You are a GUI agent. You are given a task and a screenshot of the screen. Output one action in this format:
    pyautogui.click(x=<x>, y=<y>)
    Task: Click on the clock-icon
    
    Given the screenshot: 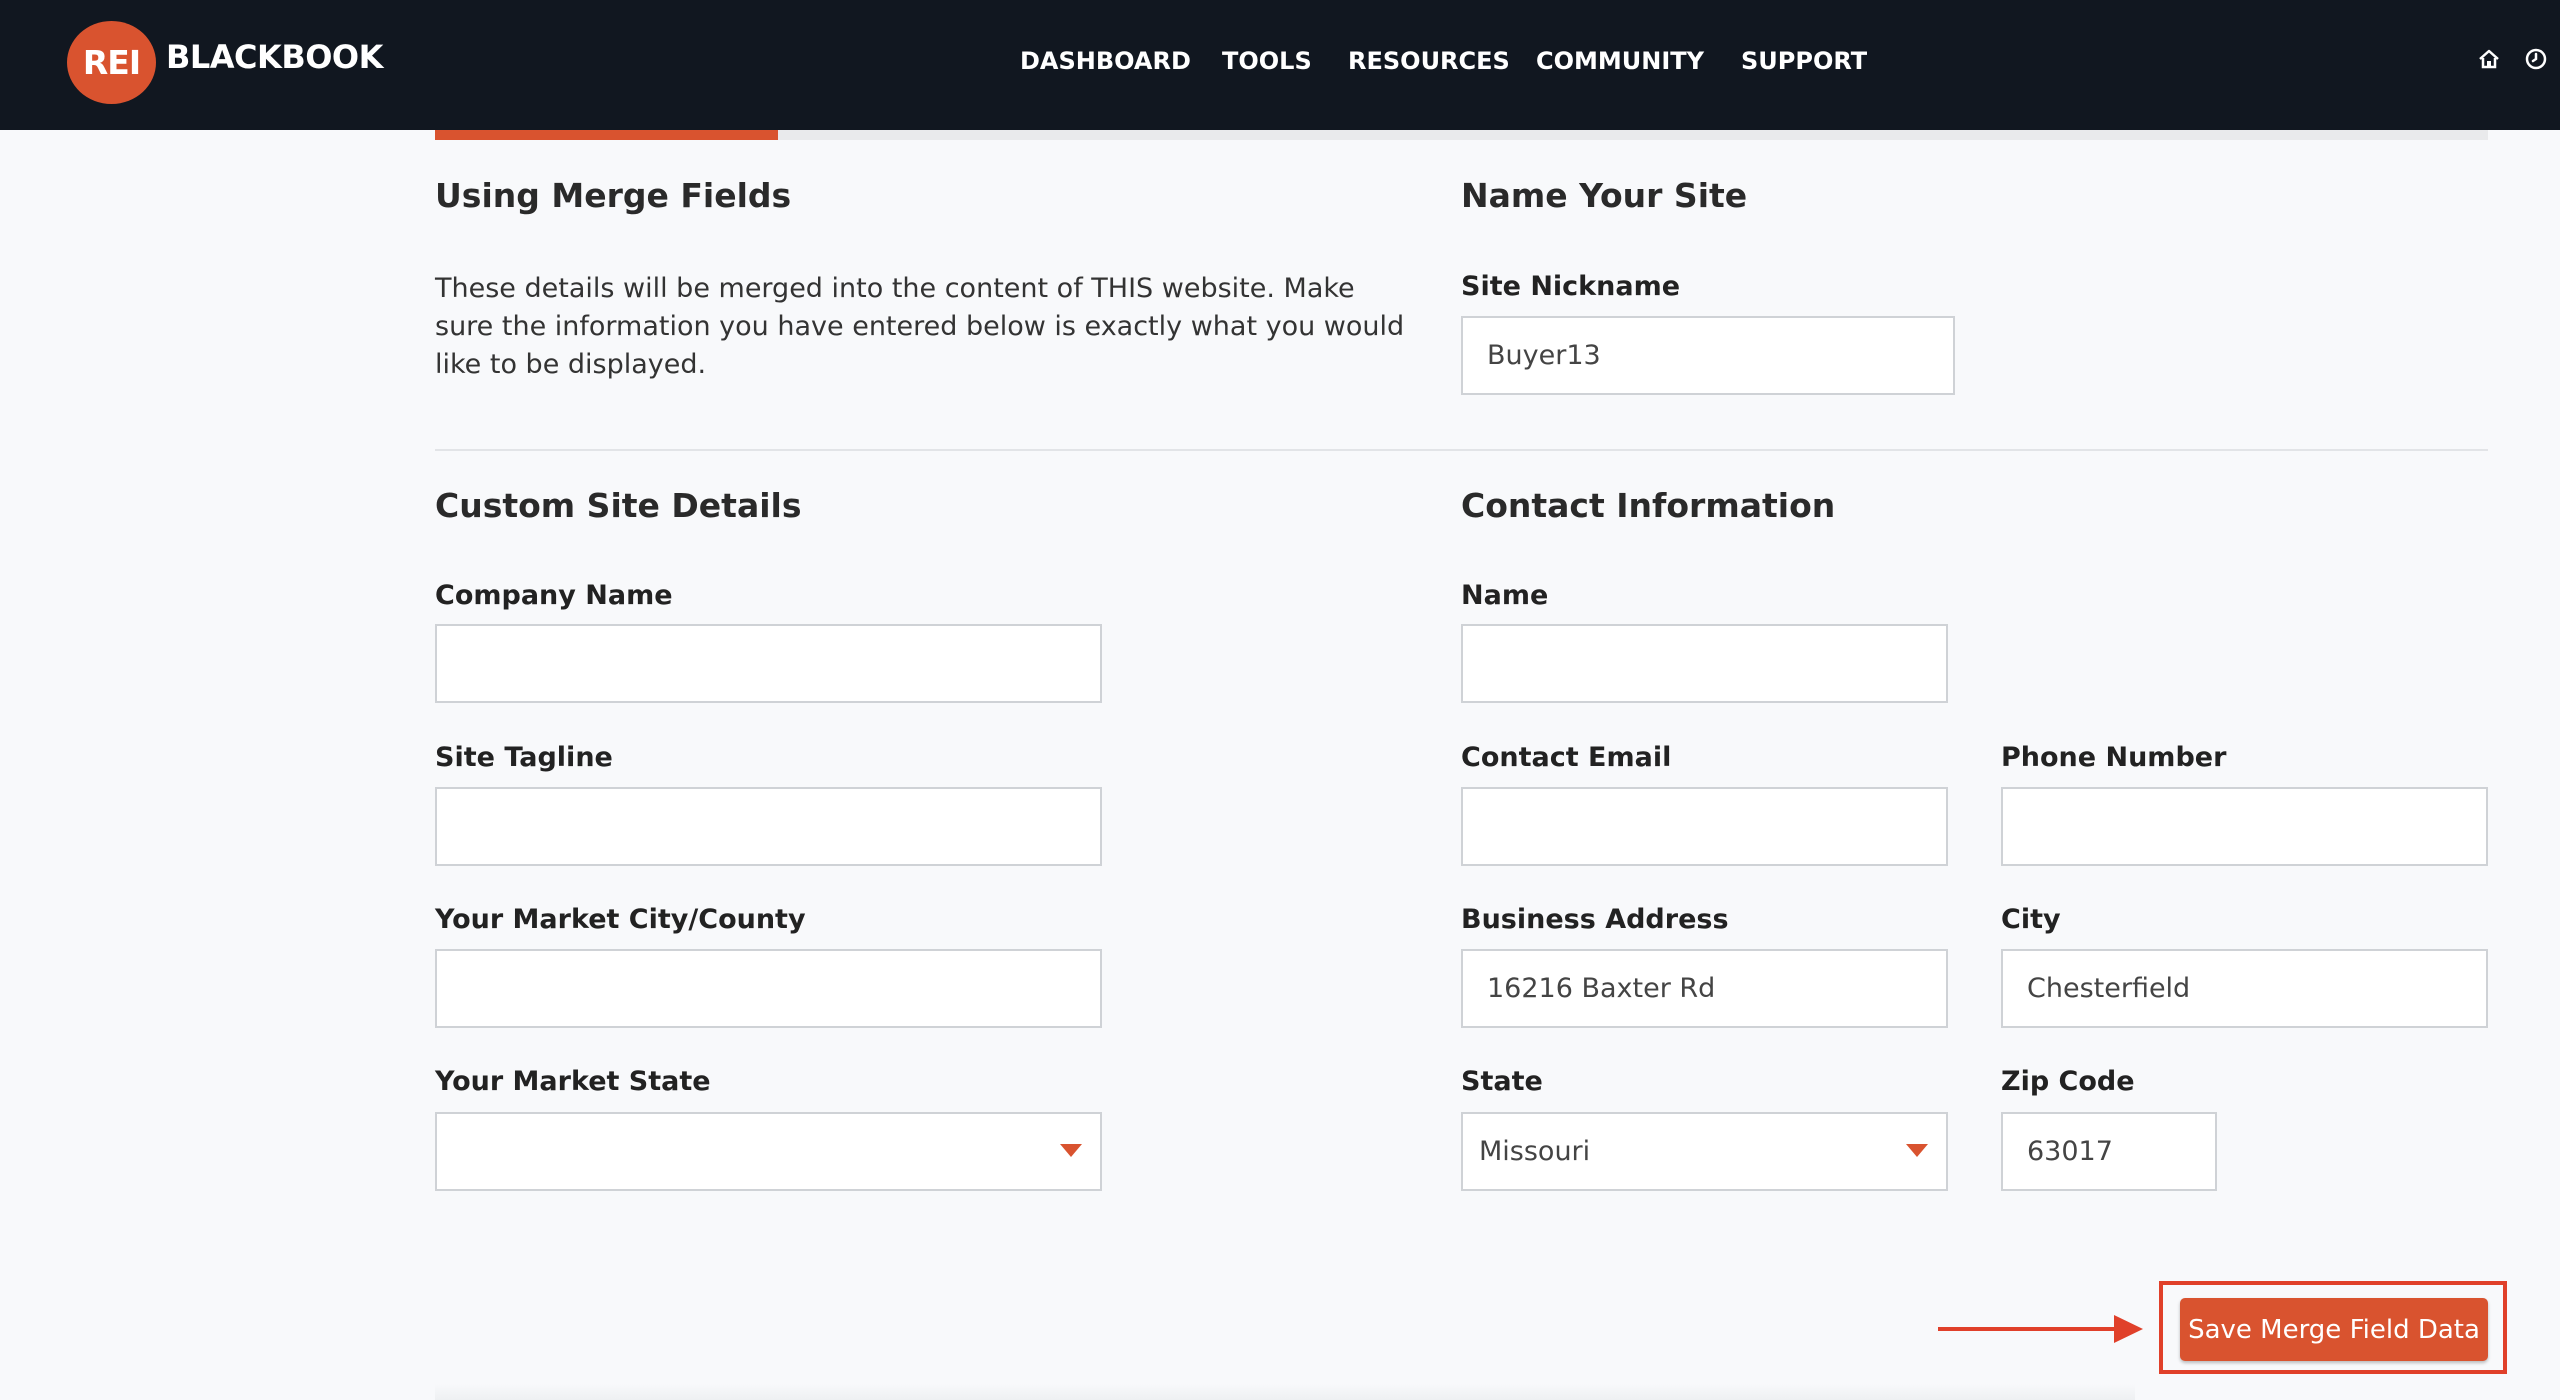 What is the action you would take?
    pyautogui.click(x=2536, y=59)
    